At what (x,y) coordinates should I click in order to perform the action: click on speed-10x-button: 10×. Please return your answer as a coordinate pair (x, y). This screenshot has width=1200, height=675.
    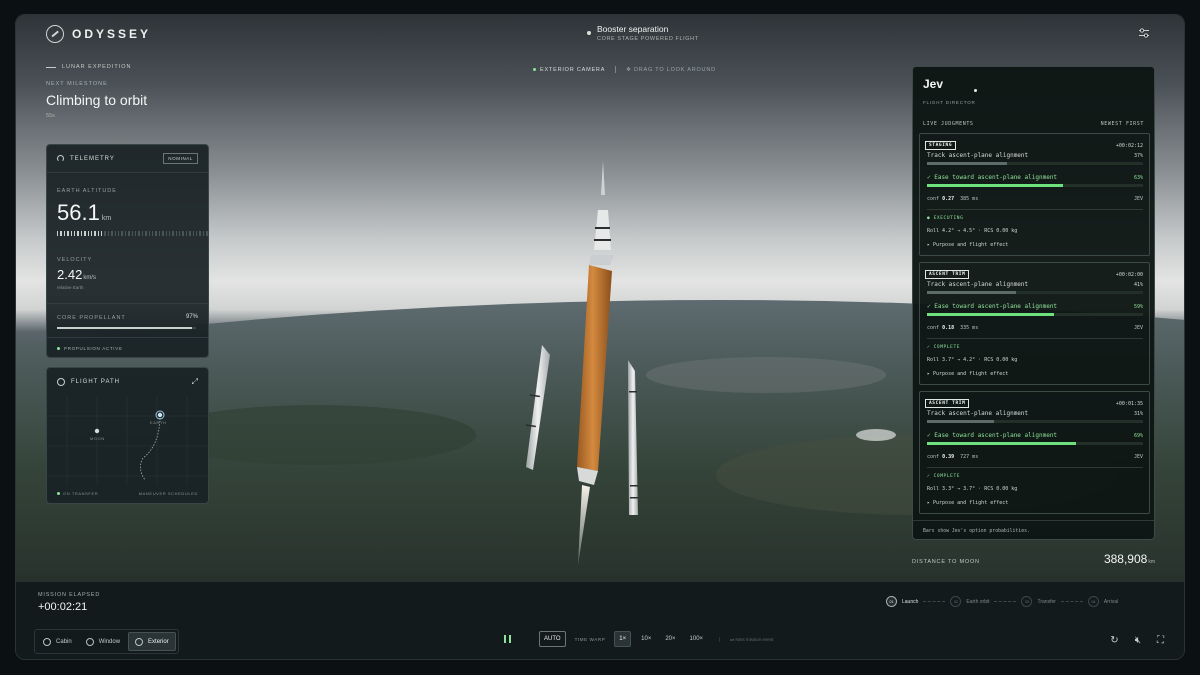
    Looking at the image, I should click on (646, 639).